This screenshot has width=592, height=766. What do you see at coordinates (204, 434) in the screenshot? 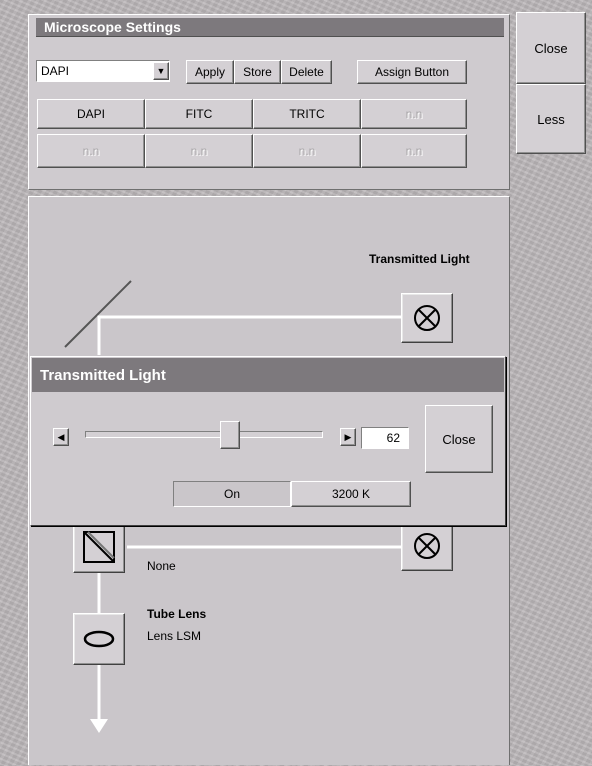
I see `slider-track` at bounding box center [204, 434].